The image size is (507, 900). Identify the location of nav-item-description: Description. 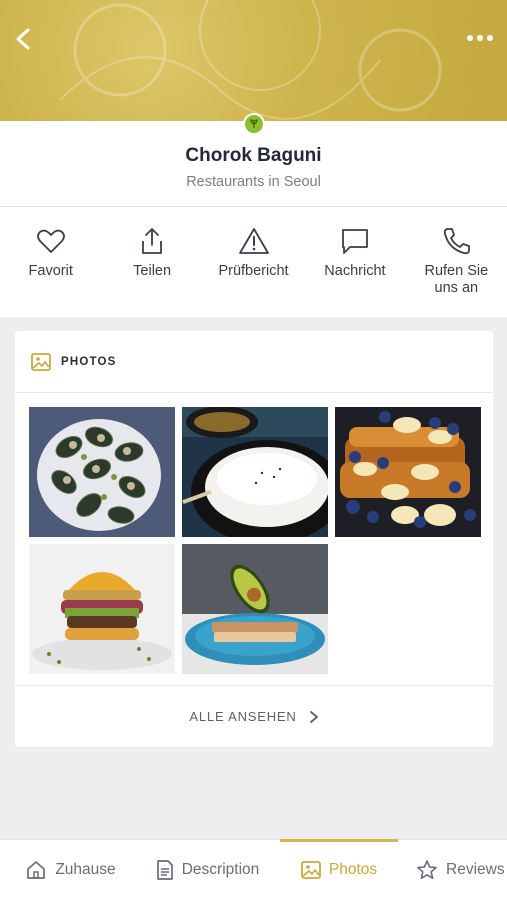
(207, 870).